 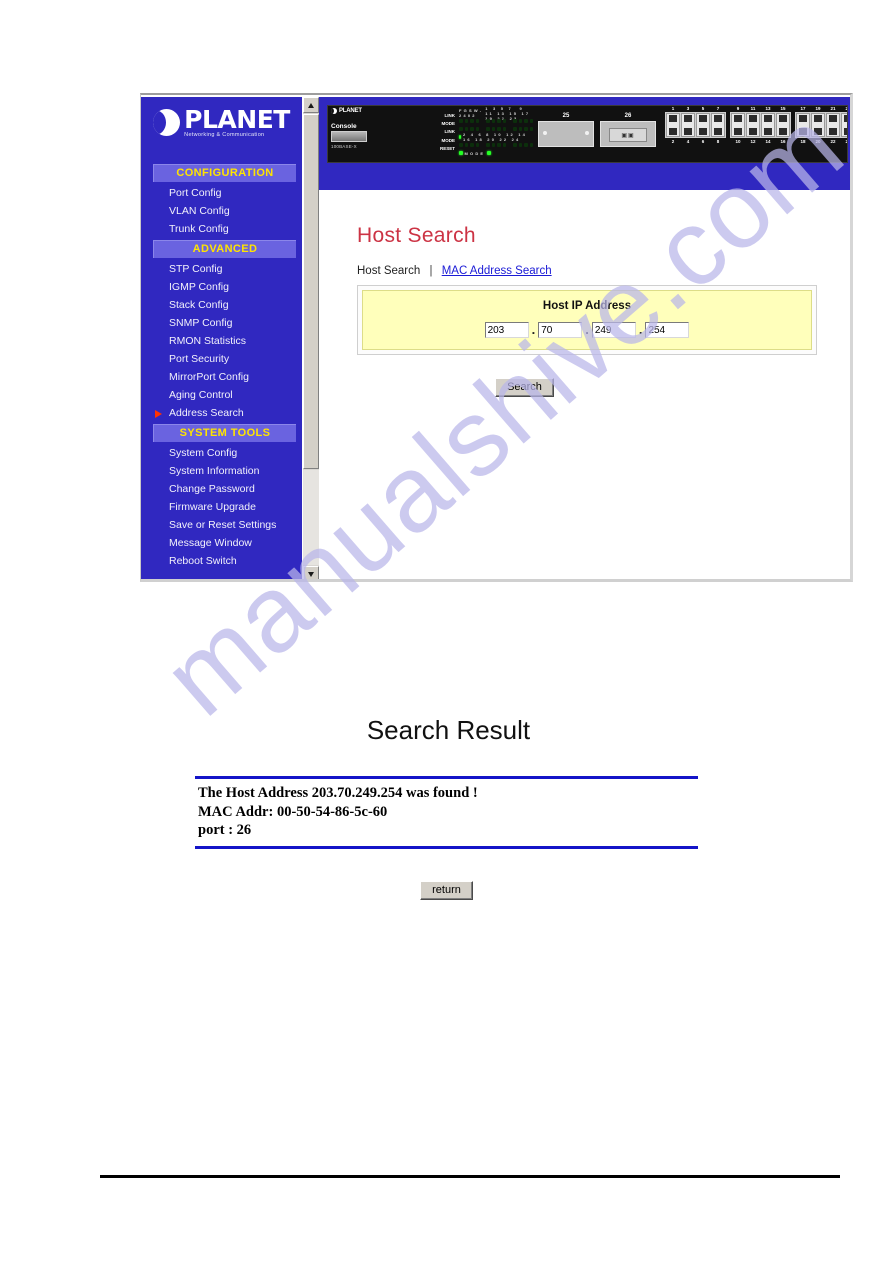 What do you see at coordinates (199, 211) in the screenshot?
I see `sidebar-item-label: VLAN Config` at bounding box center [199, 211].